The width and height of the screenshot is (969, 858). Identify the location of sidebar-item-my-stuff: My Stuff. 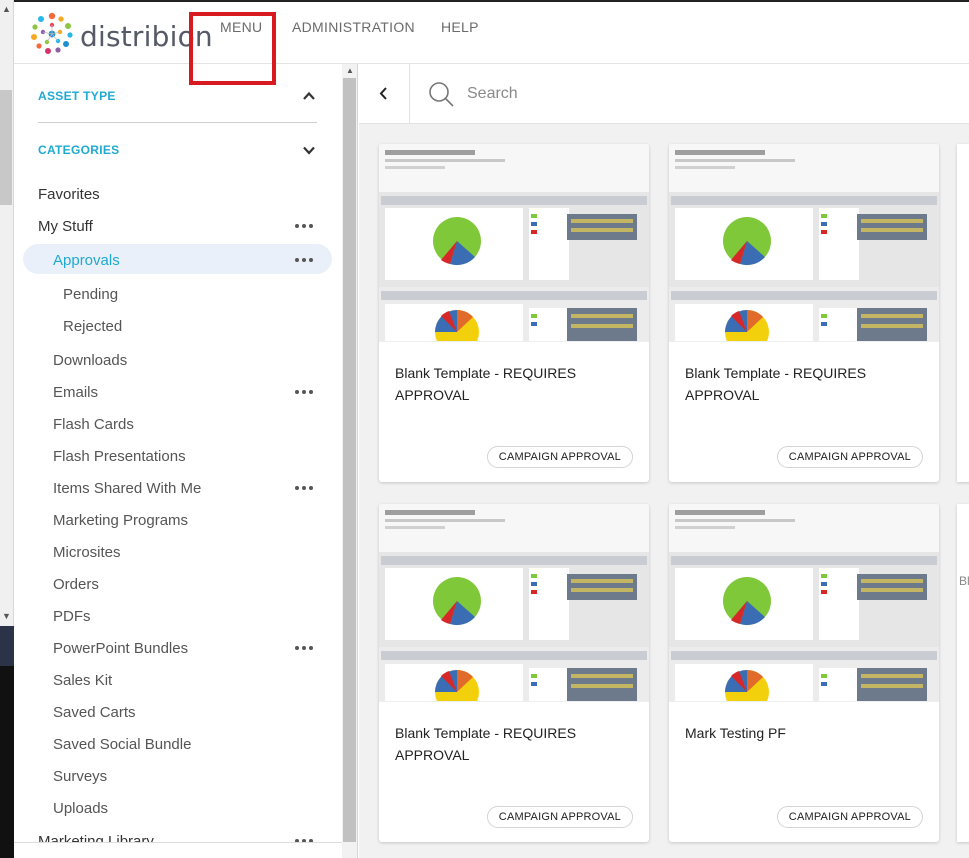
(65, 226).